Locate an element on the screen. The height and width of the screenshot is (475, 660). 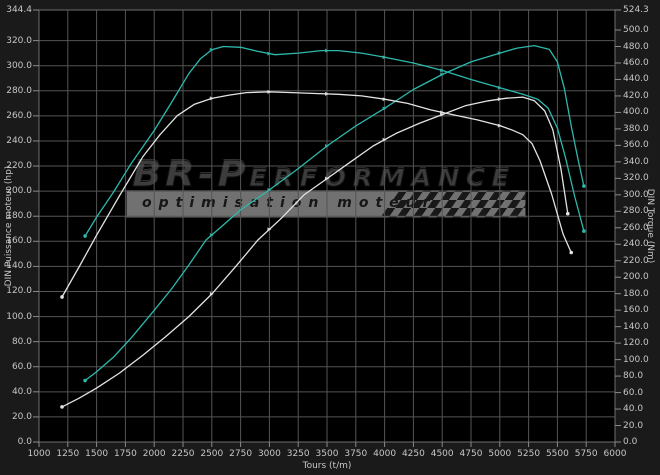
right-axis-tick-label: 0.0 is located at coordinates (630, 442).